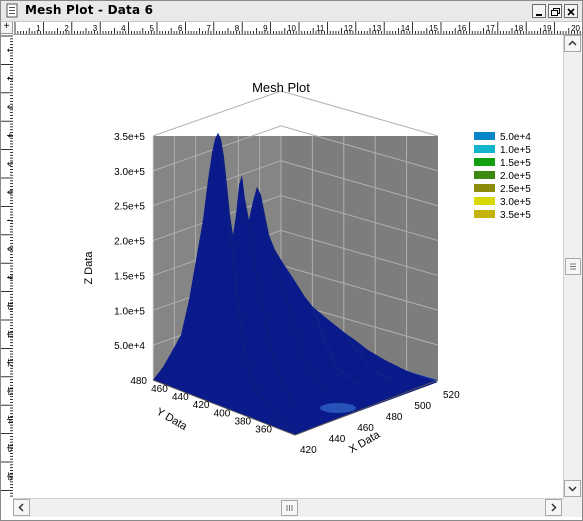 The width and height of the screenshot is (583, 521). I want to click on ruler-label: 13, so click(376, 28).